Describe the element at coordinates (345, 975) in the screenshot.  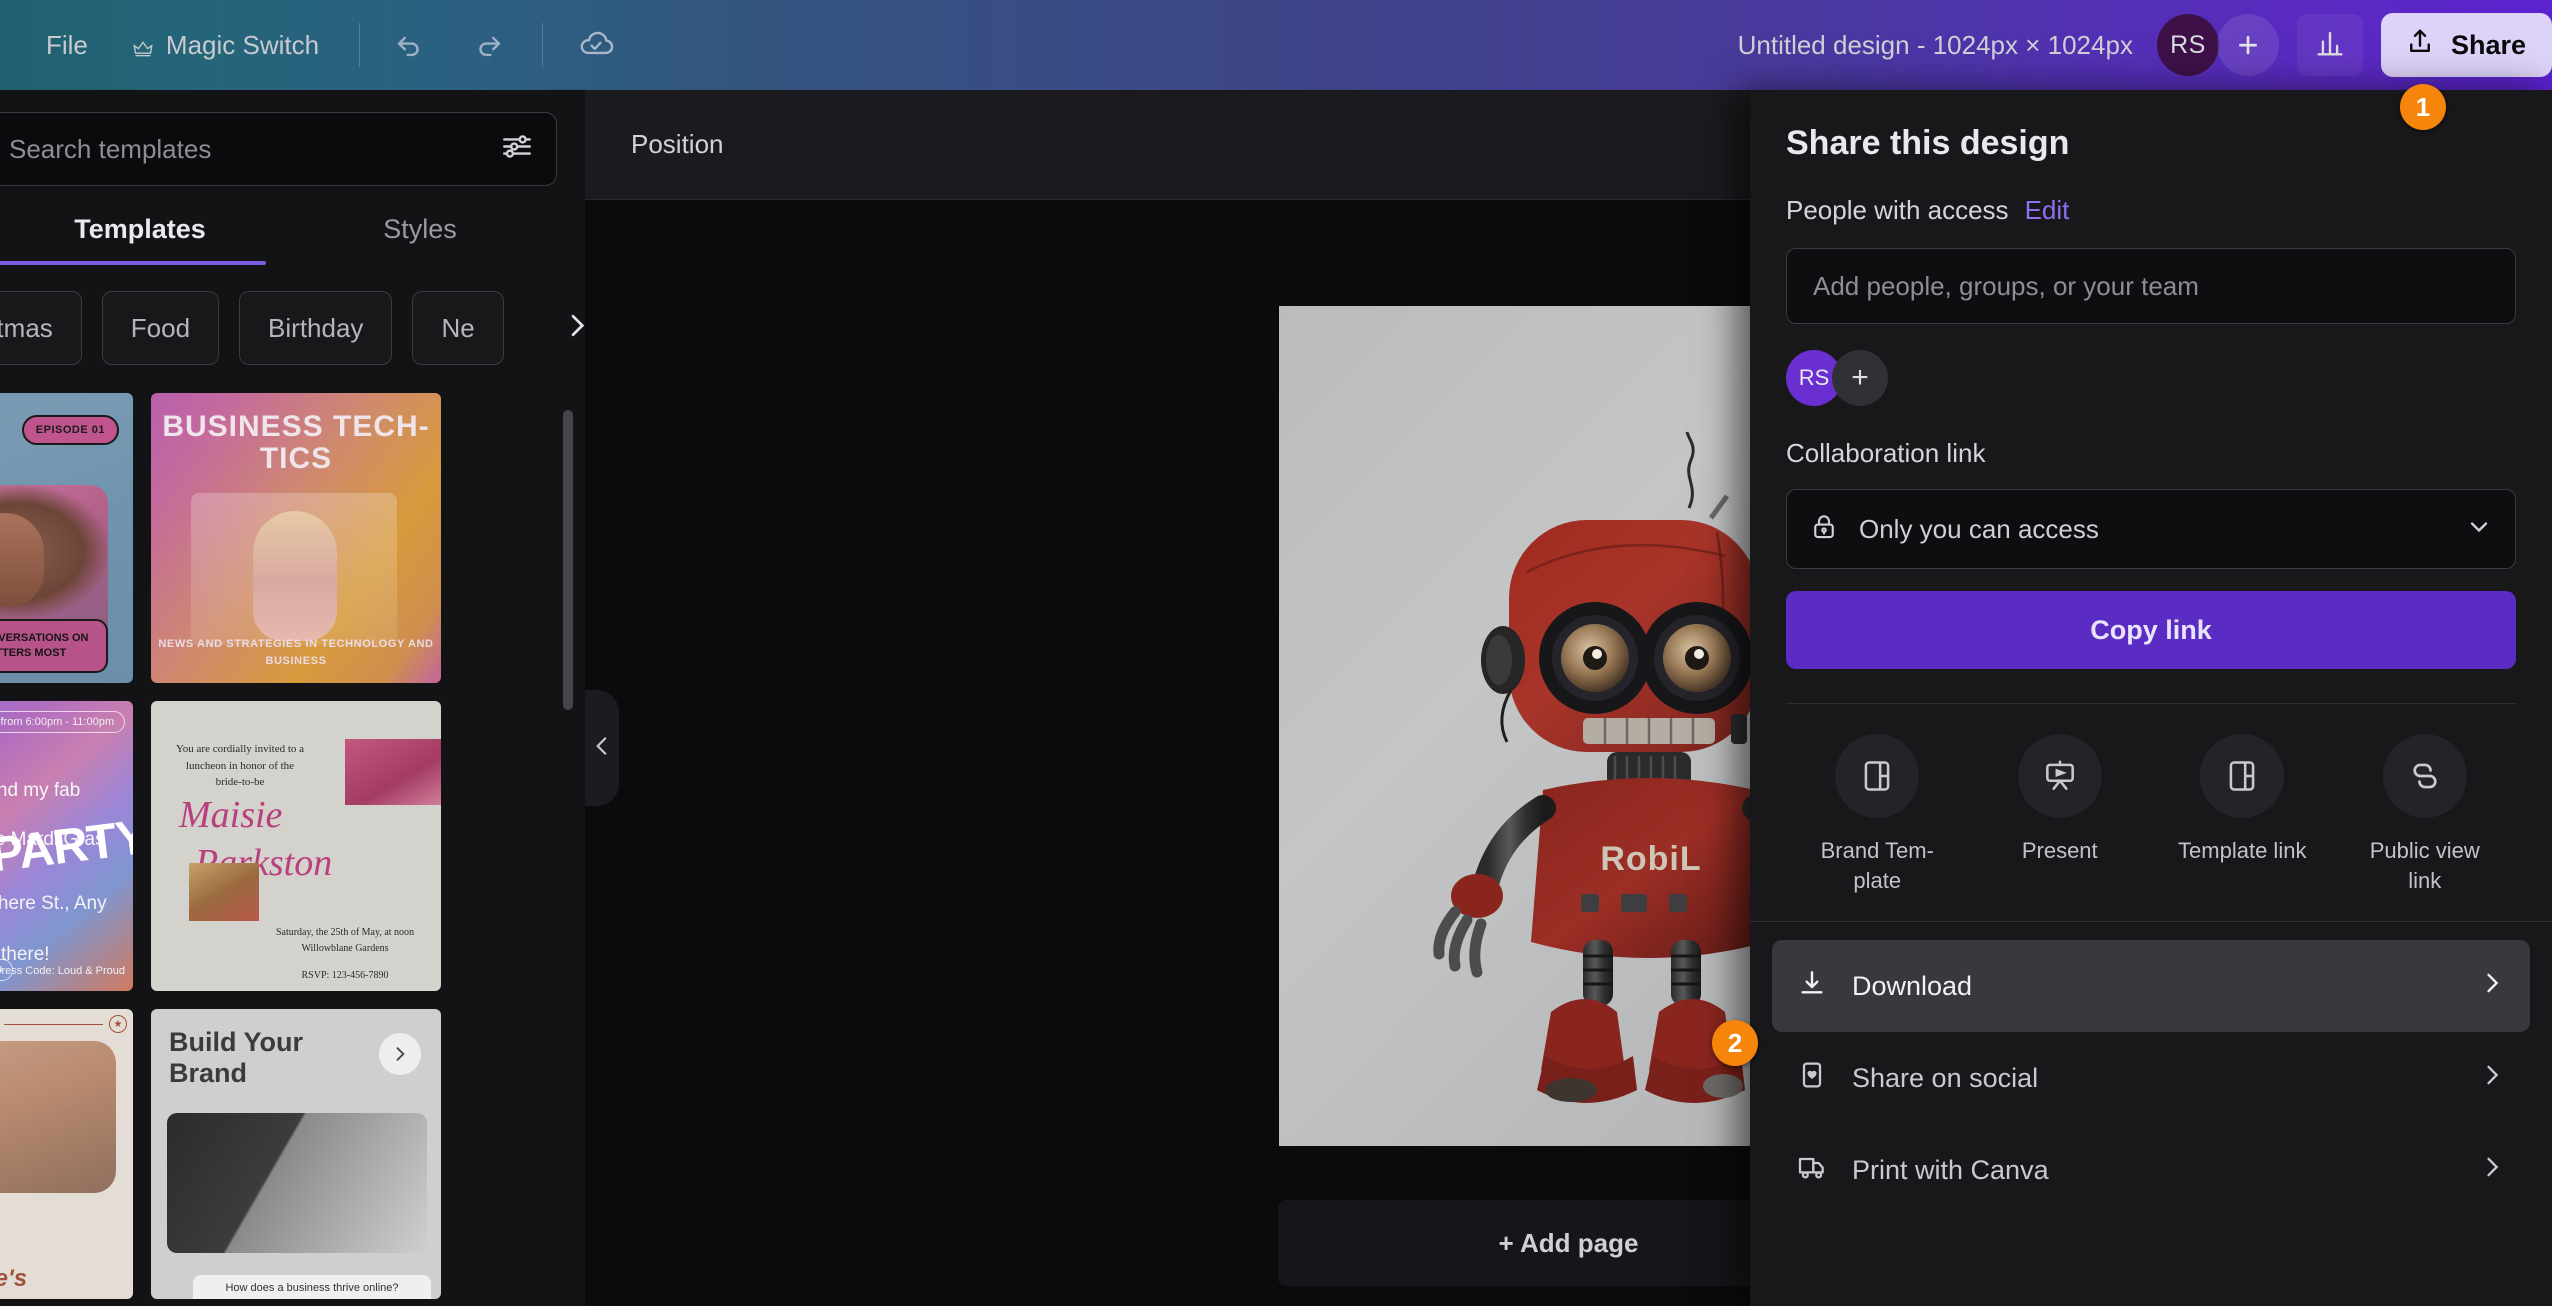
I see `rsvp-text: RSVP: 123-456-7890` at that location.